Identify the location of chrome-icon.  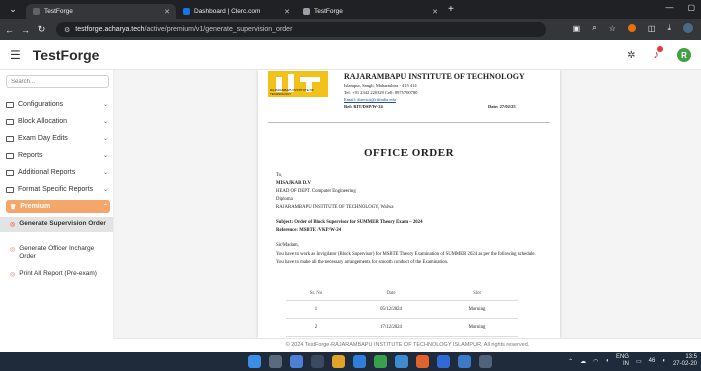
(338, 361).